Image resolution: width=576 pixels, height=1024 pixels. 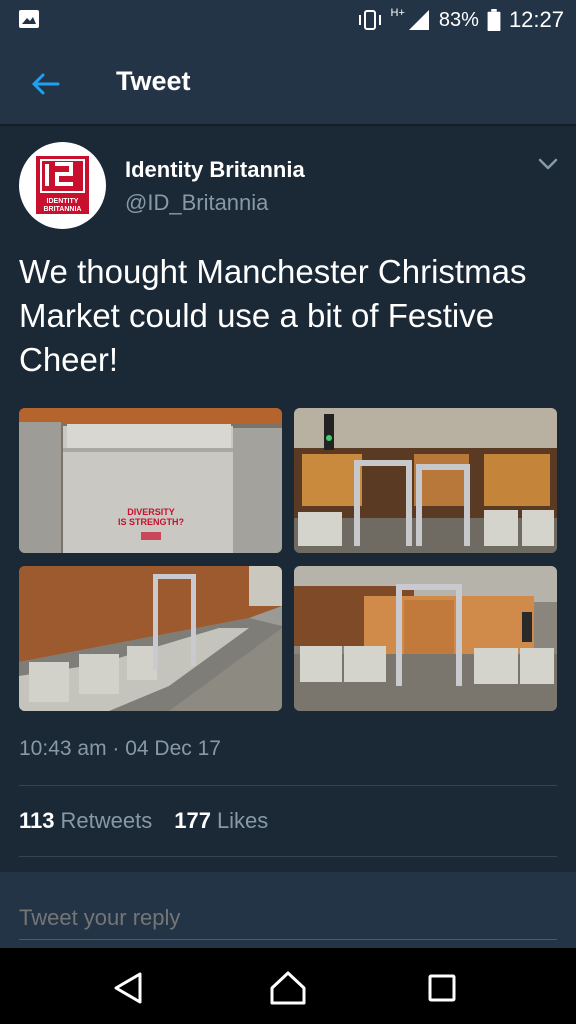 I want to click on nav-recents-icon, so click(x=442, y=988).